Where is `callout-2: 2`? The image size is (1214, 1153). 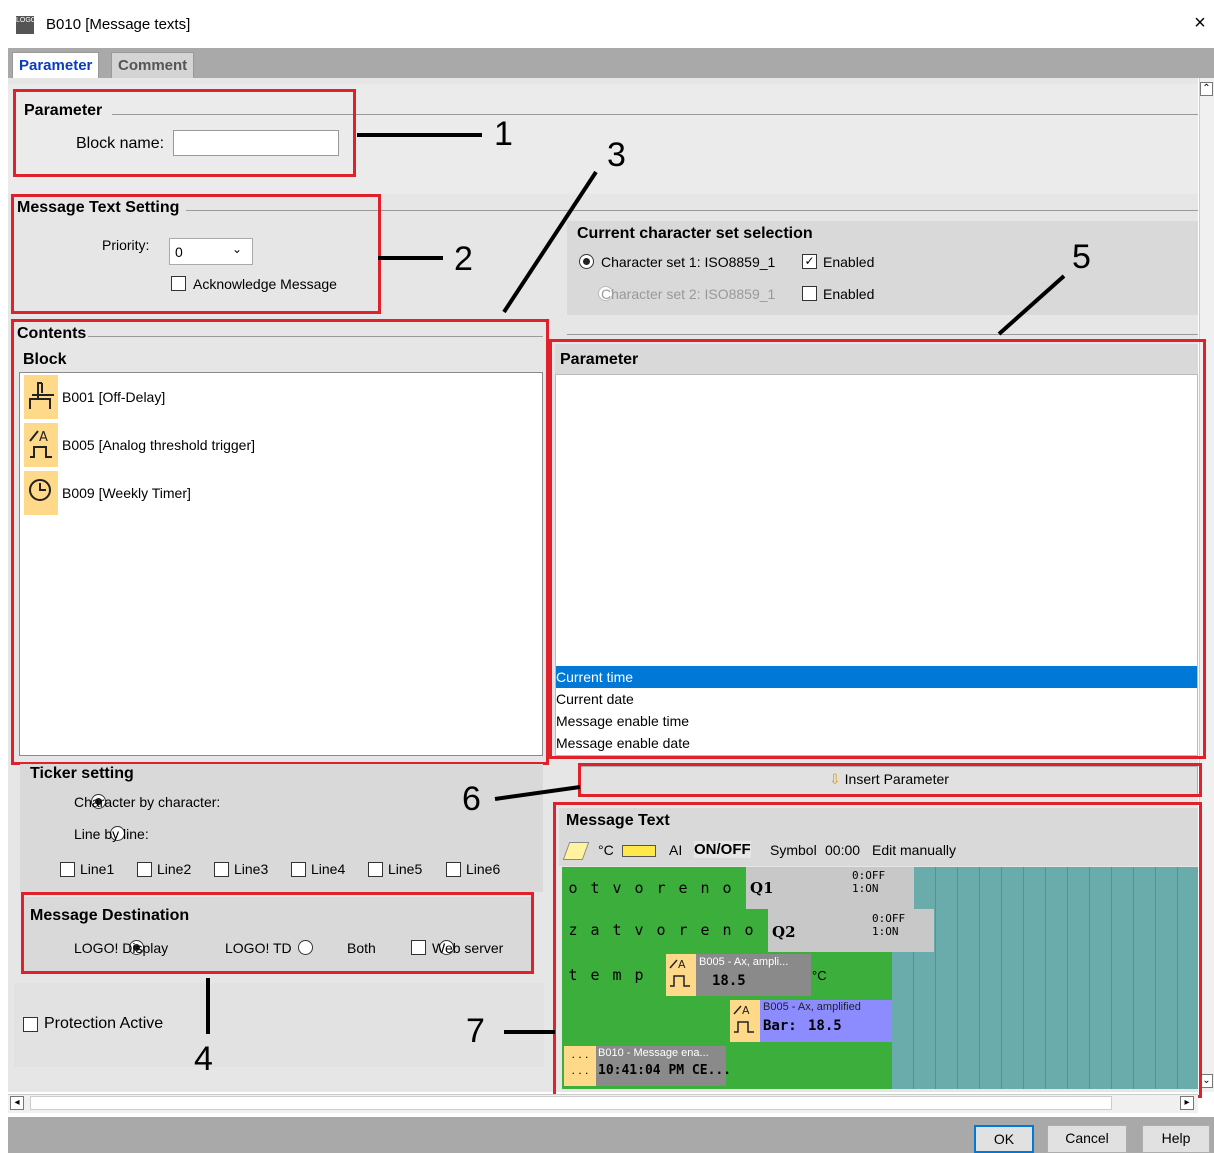 callout-2: 2 is located at coordinates (463, 259).